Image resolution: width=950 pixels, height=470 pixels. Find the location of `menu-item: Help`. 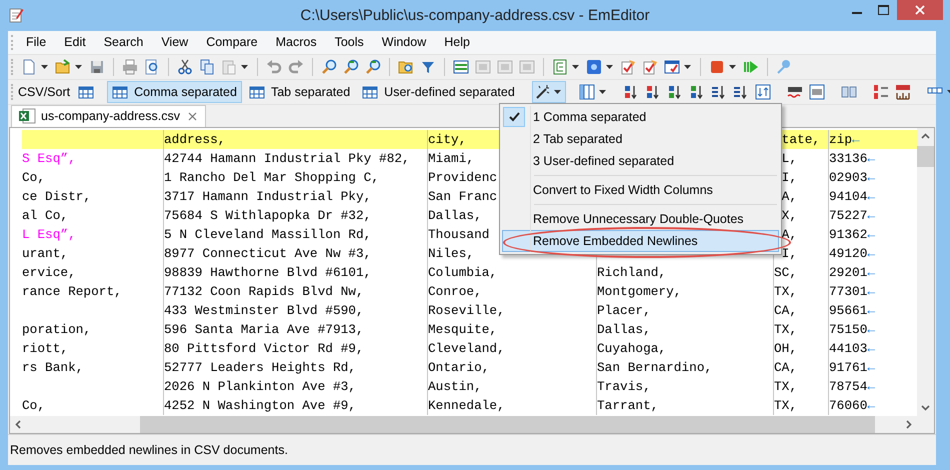

menu-item: Help is located at coordinates (457, 42).